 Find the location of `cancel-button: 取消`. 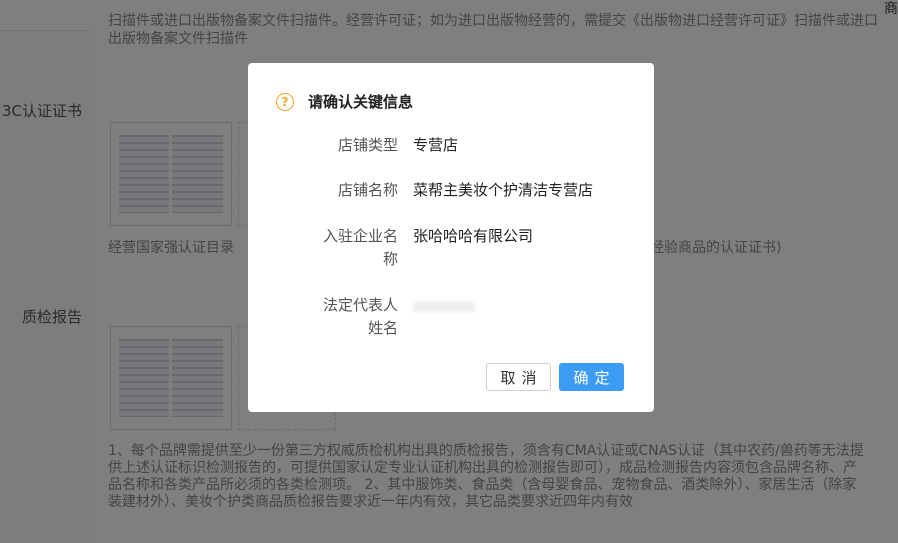

cancel-button: 取消 is located at coordinates (518, 377).